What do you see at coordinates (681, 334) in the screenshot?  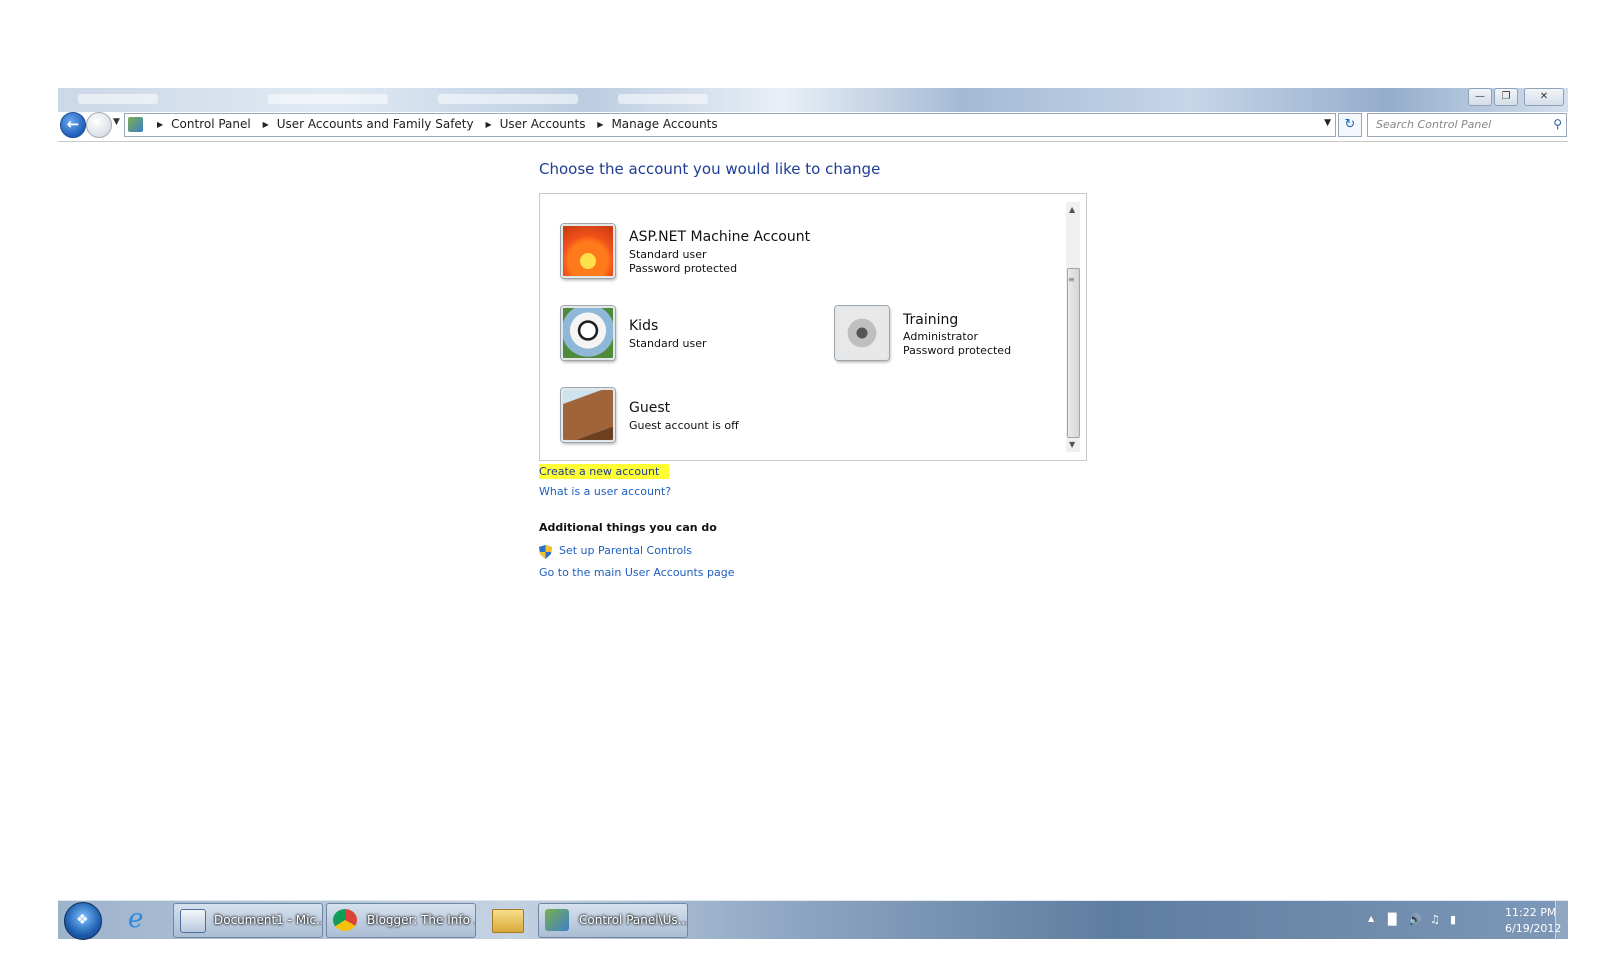 I see `account-kids: Kids Standard user` at bounding box center [681, 334].